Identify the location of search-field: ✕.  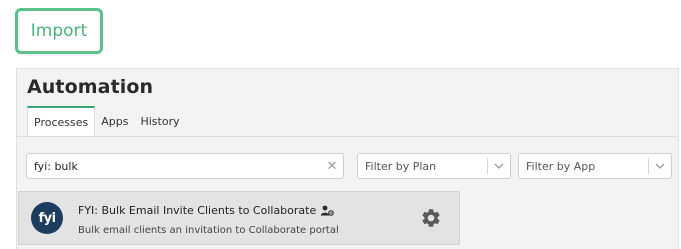
(185, 166).